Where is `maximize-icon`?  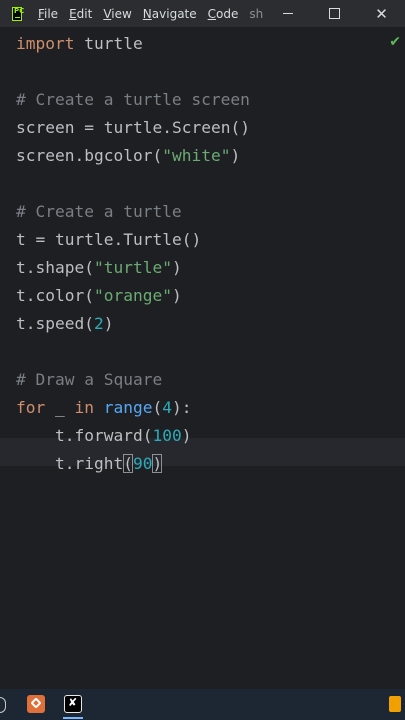 maximize-icon is located at coordinates (334, 13).